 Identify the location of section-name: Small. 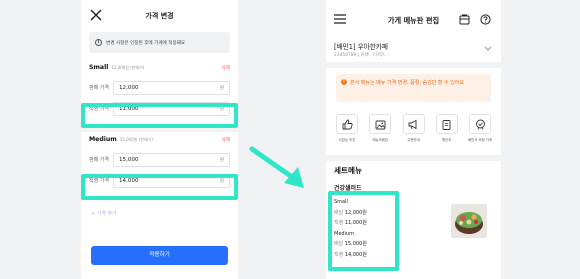
(99, 67).